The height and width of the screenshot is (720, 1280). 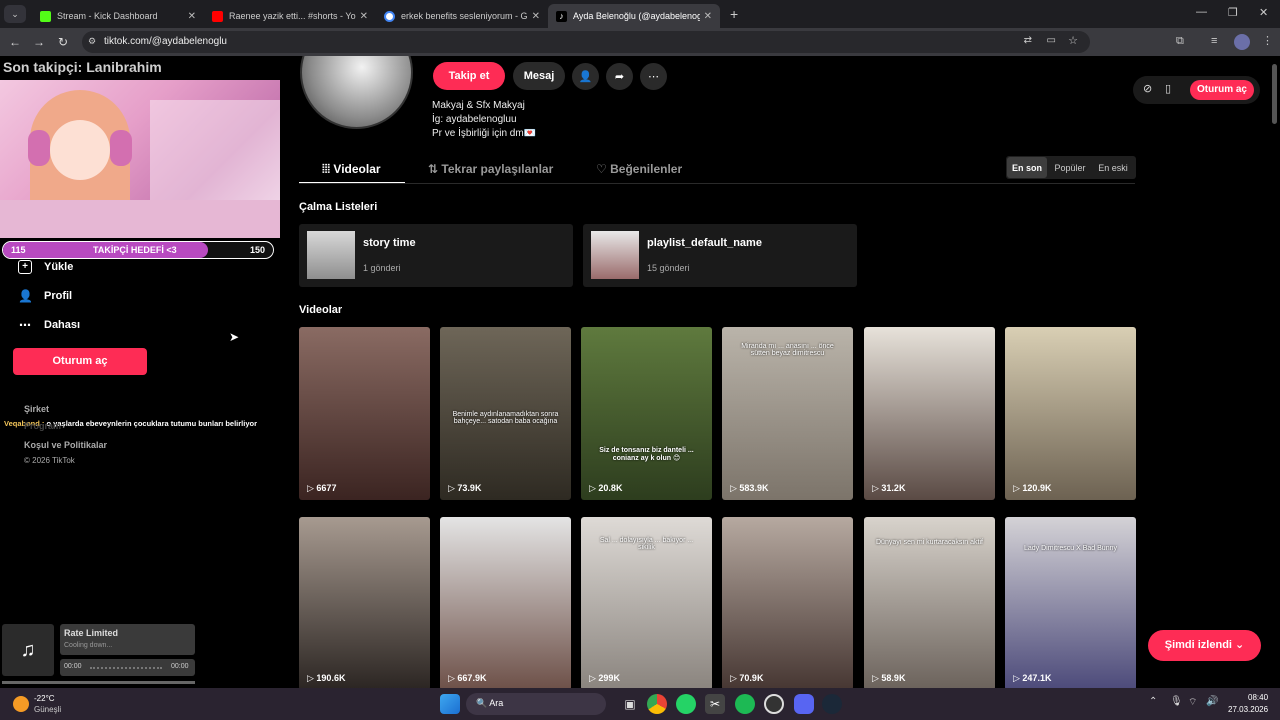 What do you see at coordinates (135, 250) in the screenshot?
I see `goal-label: TAKİPÇİ HEDEFİ <3` at bounding box center [135, 250].